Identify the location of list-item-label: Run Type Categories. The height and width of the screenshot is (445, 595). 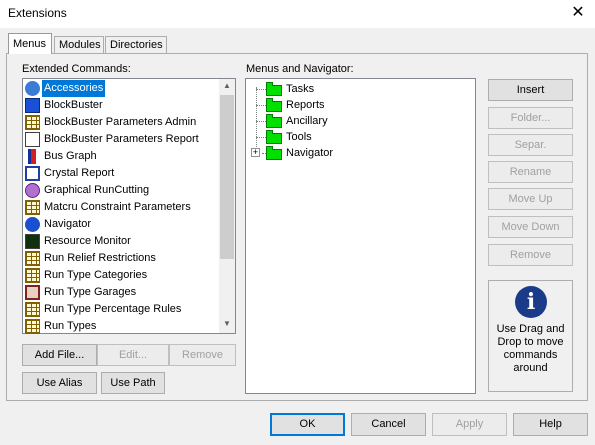
(96, 275).